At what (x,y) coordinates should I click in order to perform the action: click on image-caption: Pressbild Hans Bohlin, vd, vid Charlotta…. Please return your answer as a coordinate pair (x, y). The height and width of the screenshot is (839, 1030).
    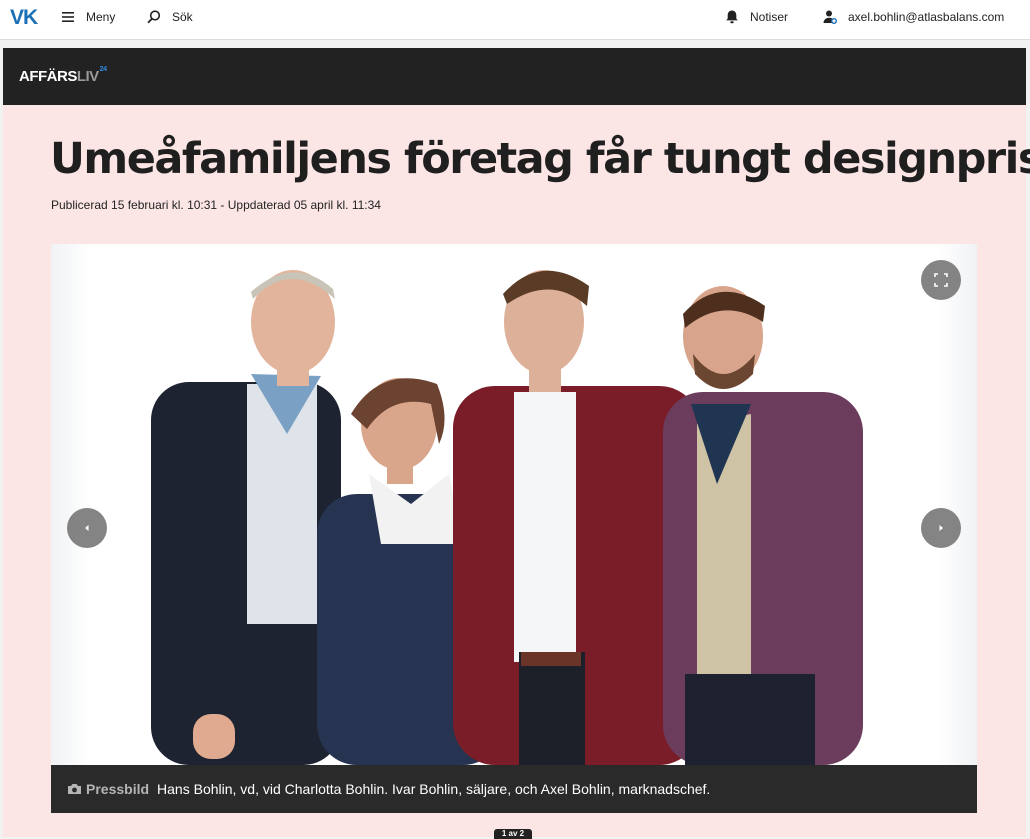
    Looking at the image, I should click on (514, 789).